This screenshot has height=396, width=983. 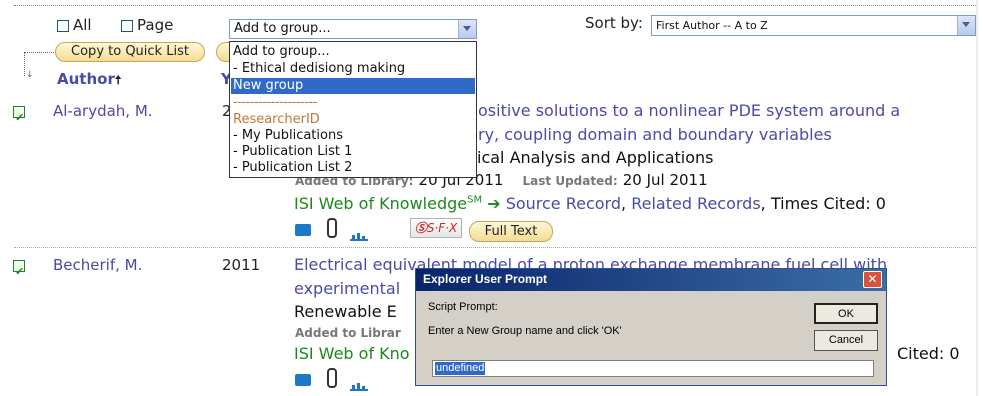 I want to click on sort-up-arrow-icon: 🠅, so click(x=118, y=80).